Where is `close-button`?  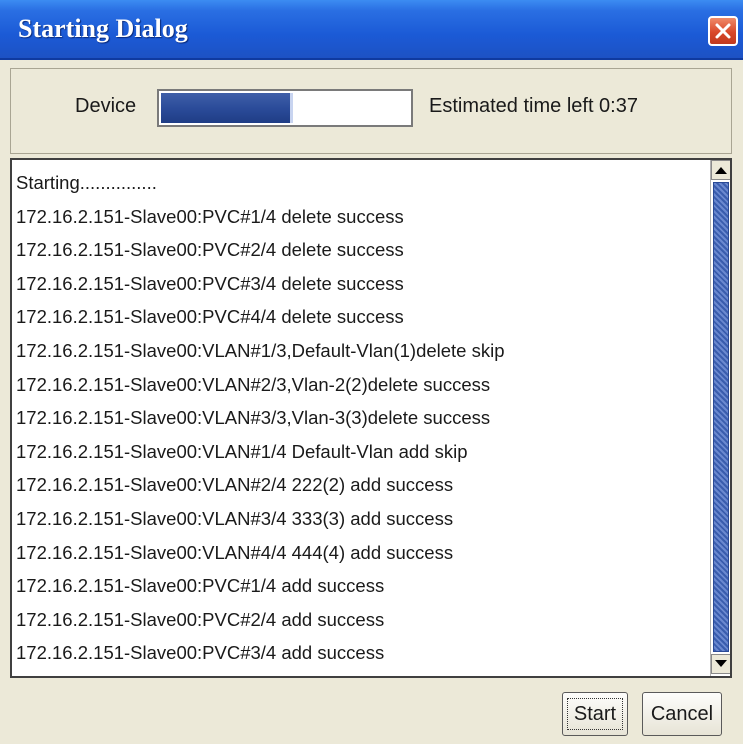
close-button is located at coordinates (723, 31).